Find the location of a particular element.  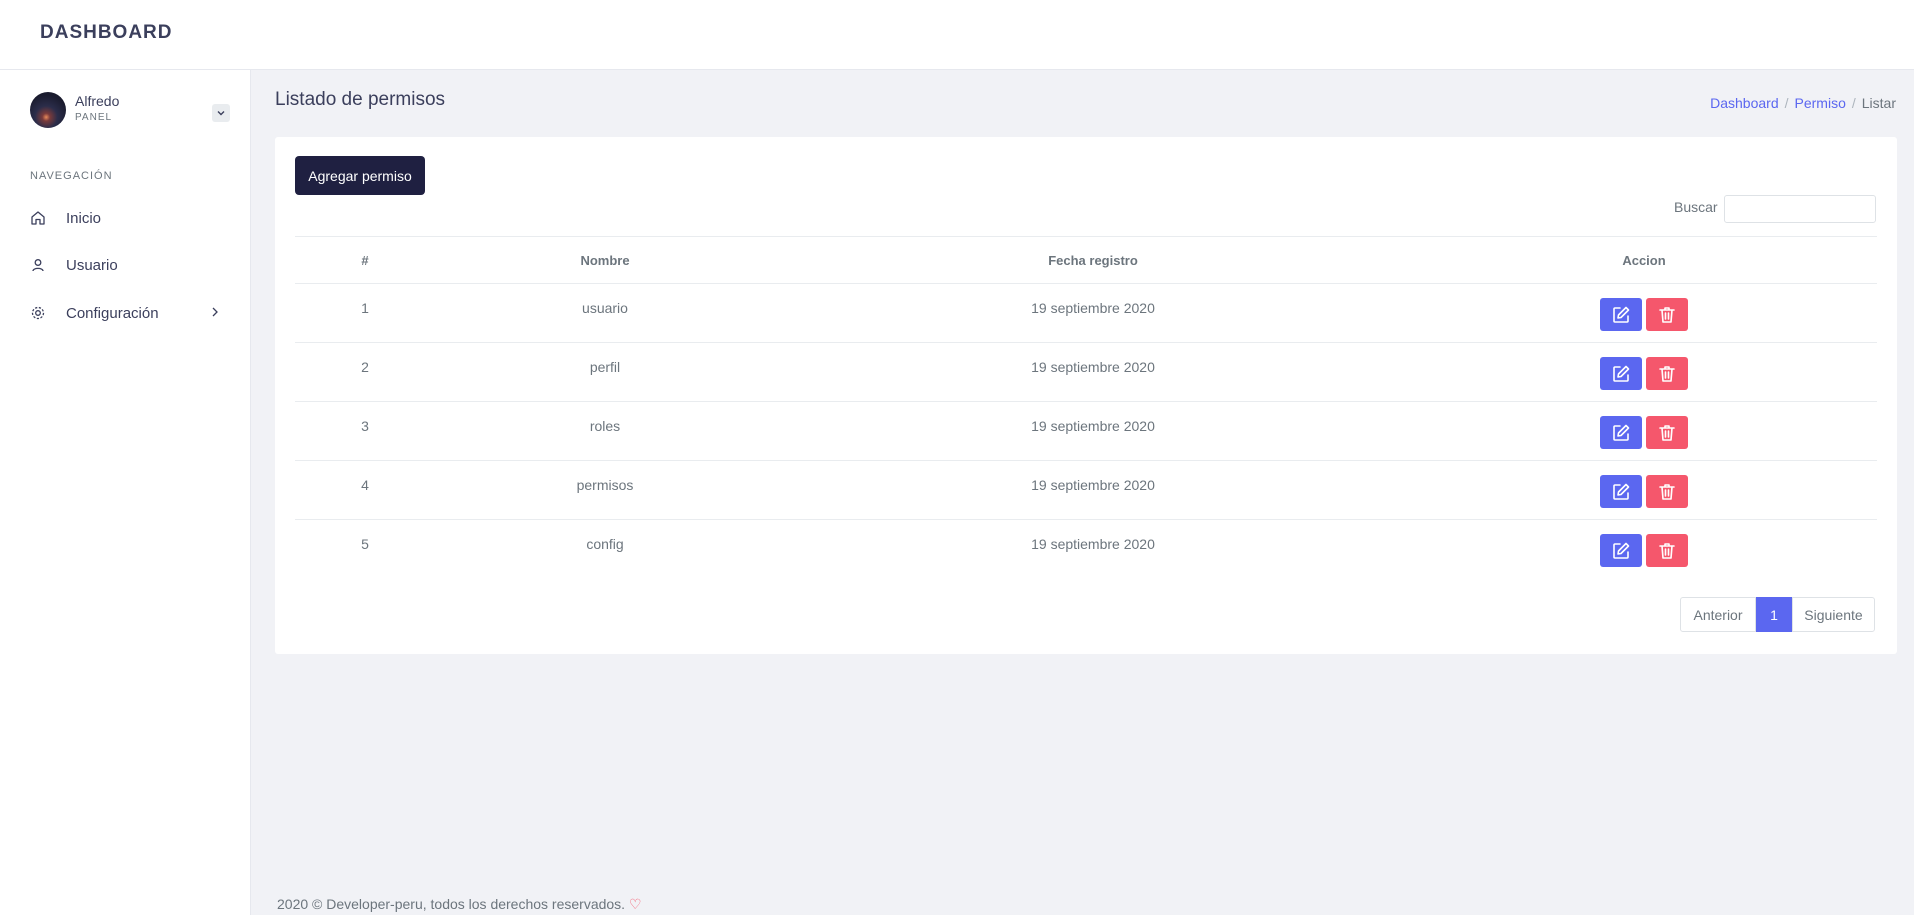

user-icon is located at coordinates (44, 265).